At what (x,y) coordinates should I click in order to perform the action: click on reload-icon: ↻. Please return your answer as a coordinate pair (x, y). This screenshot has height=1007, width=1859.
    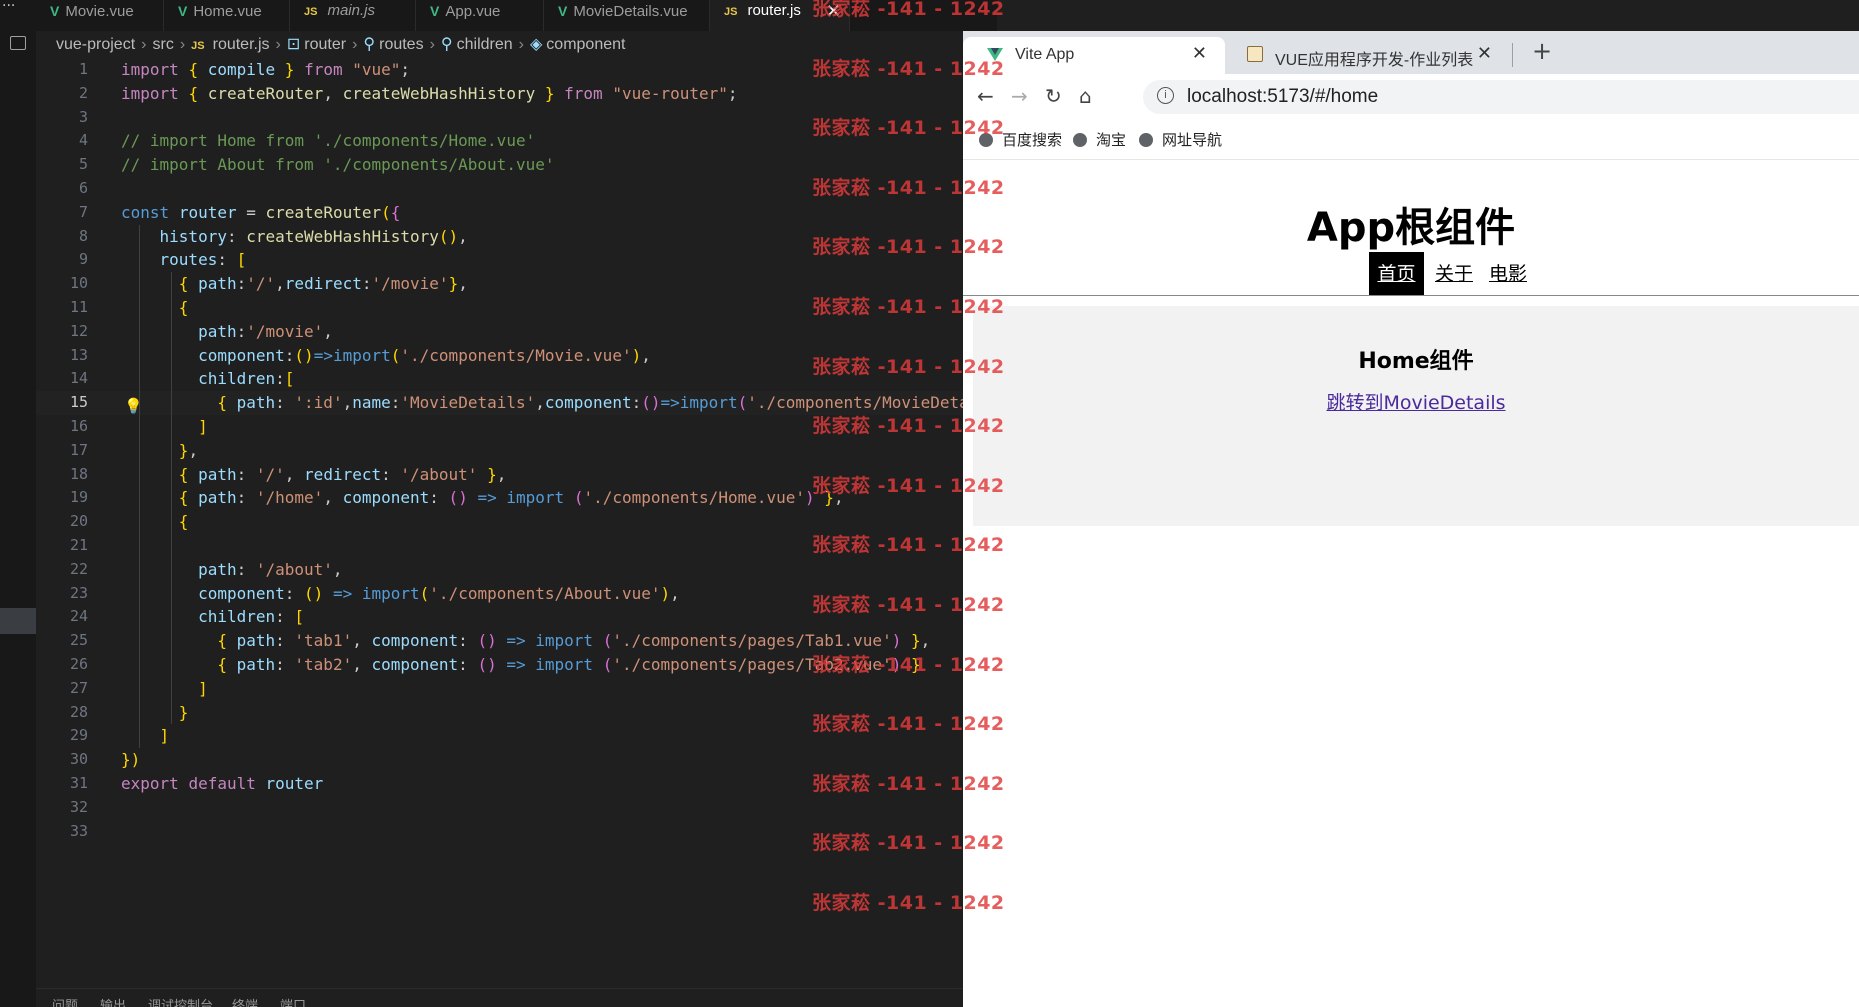
    Looking at the image, I should click on (1053, 96).